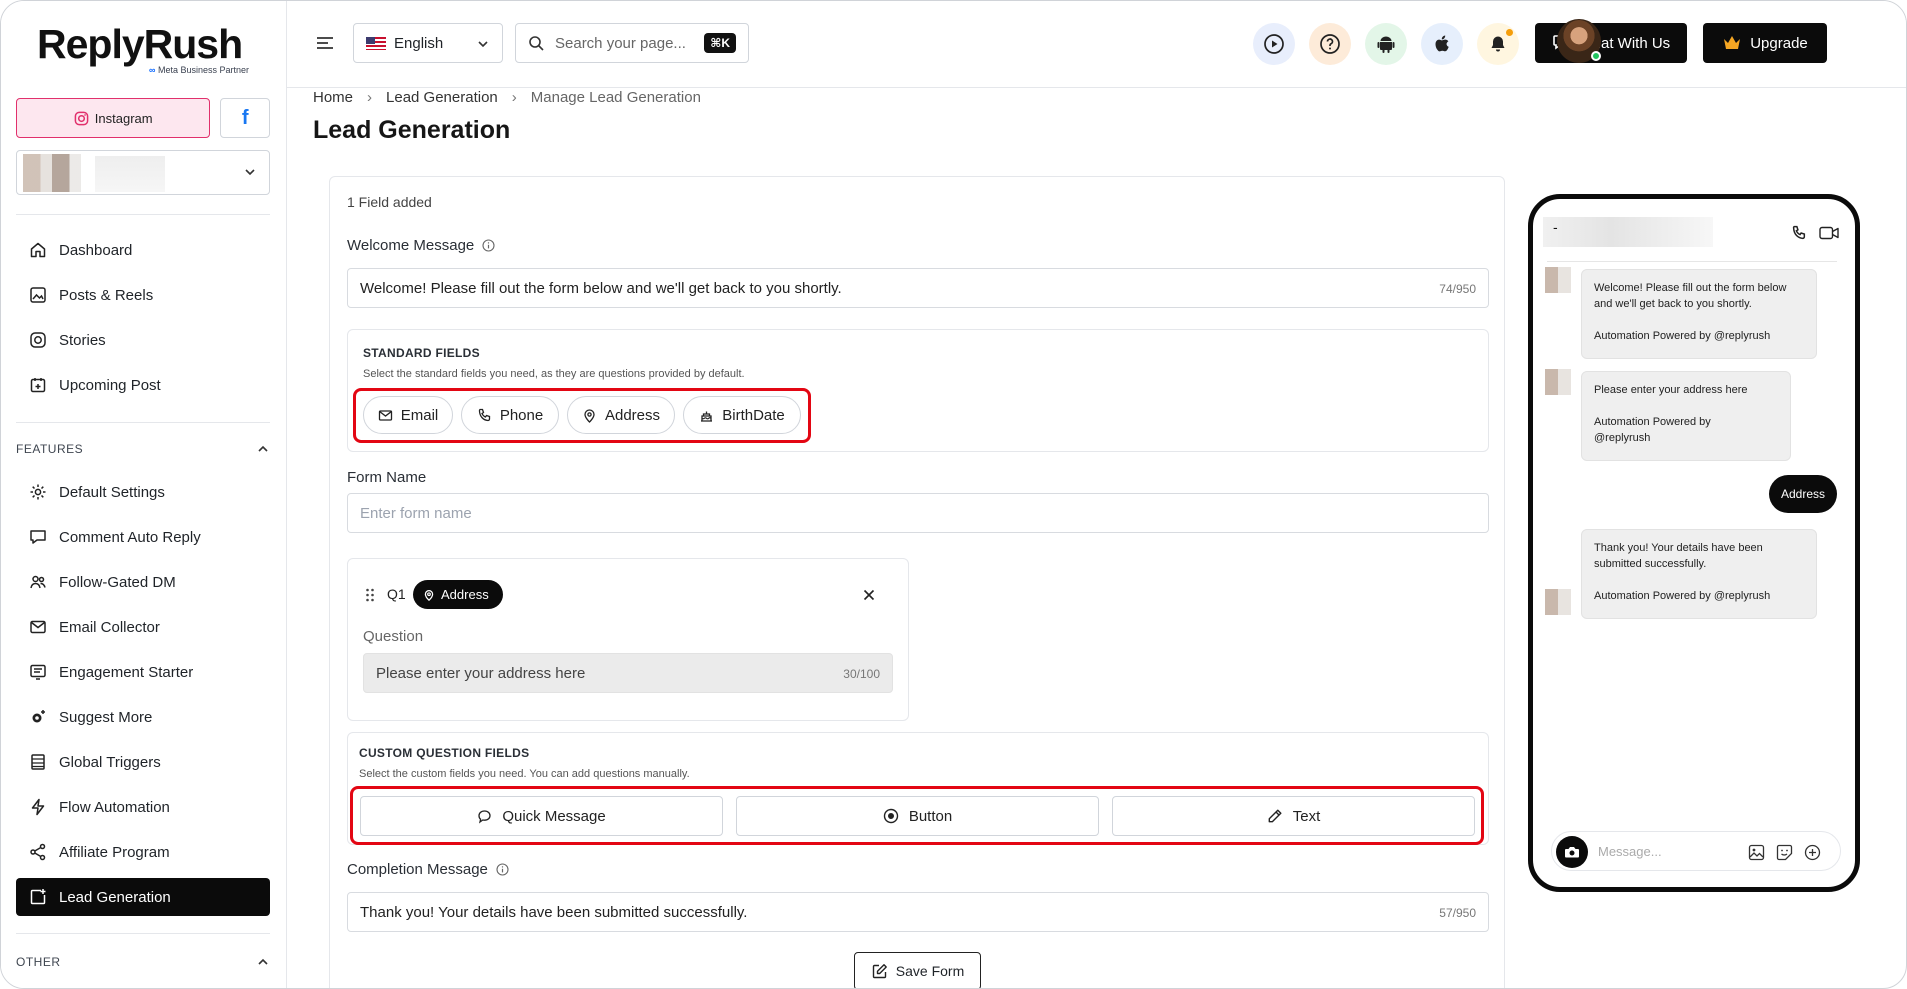  What do you see at coordinates (1799, 233) in the screenshot?
I see `phone-call-icon` at bounding box center [1799, 233].